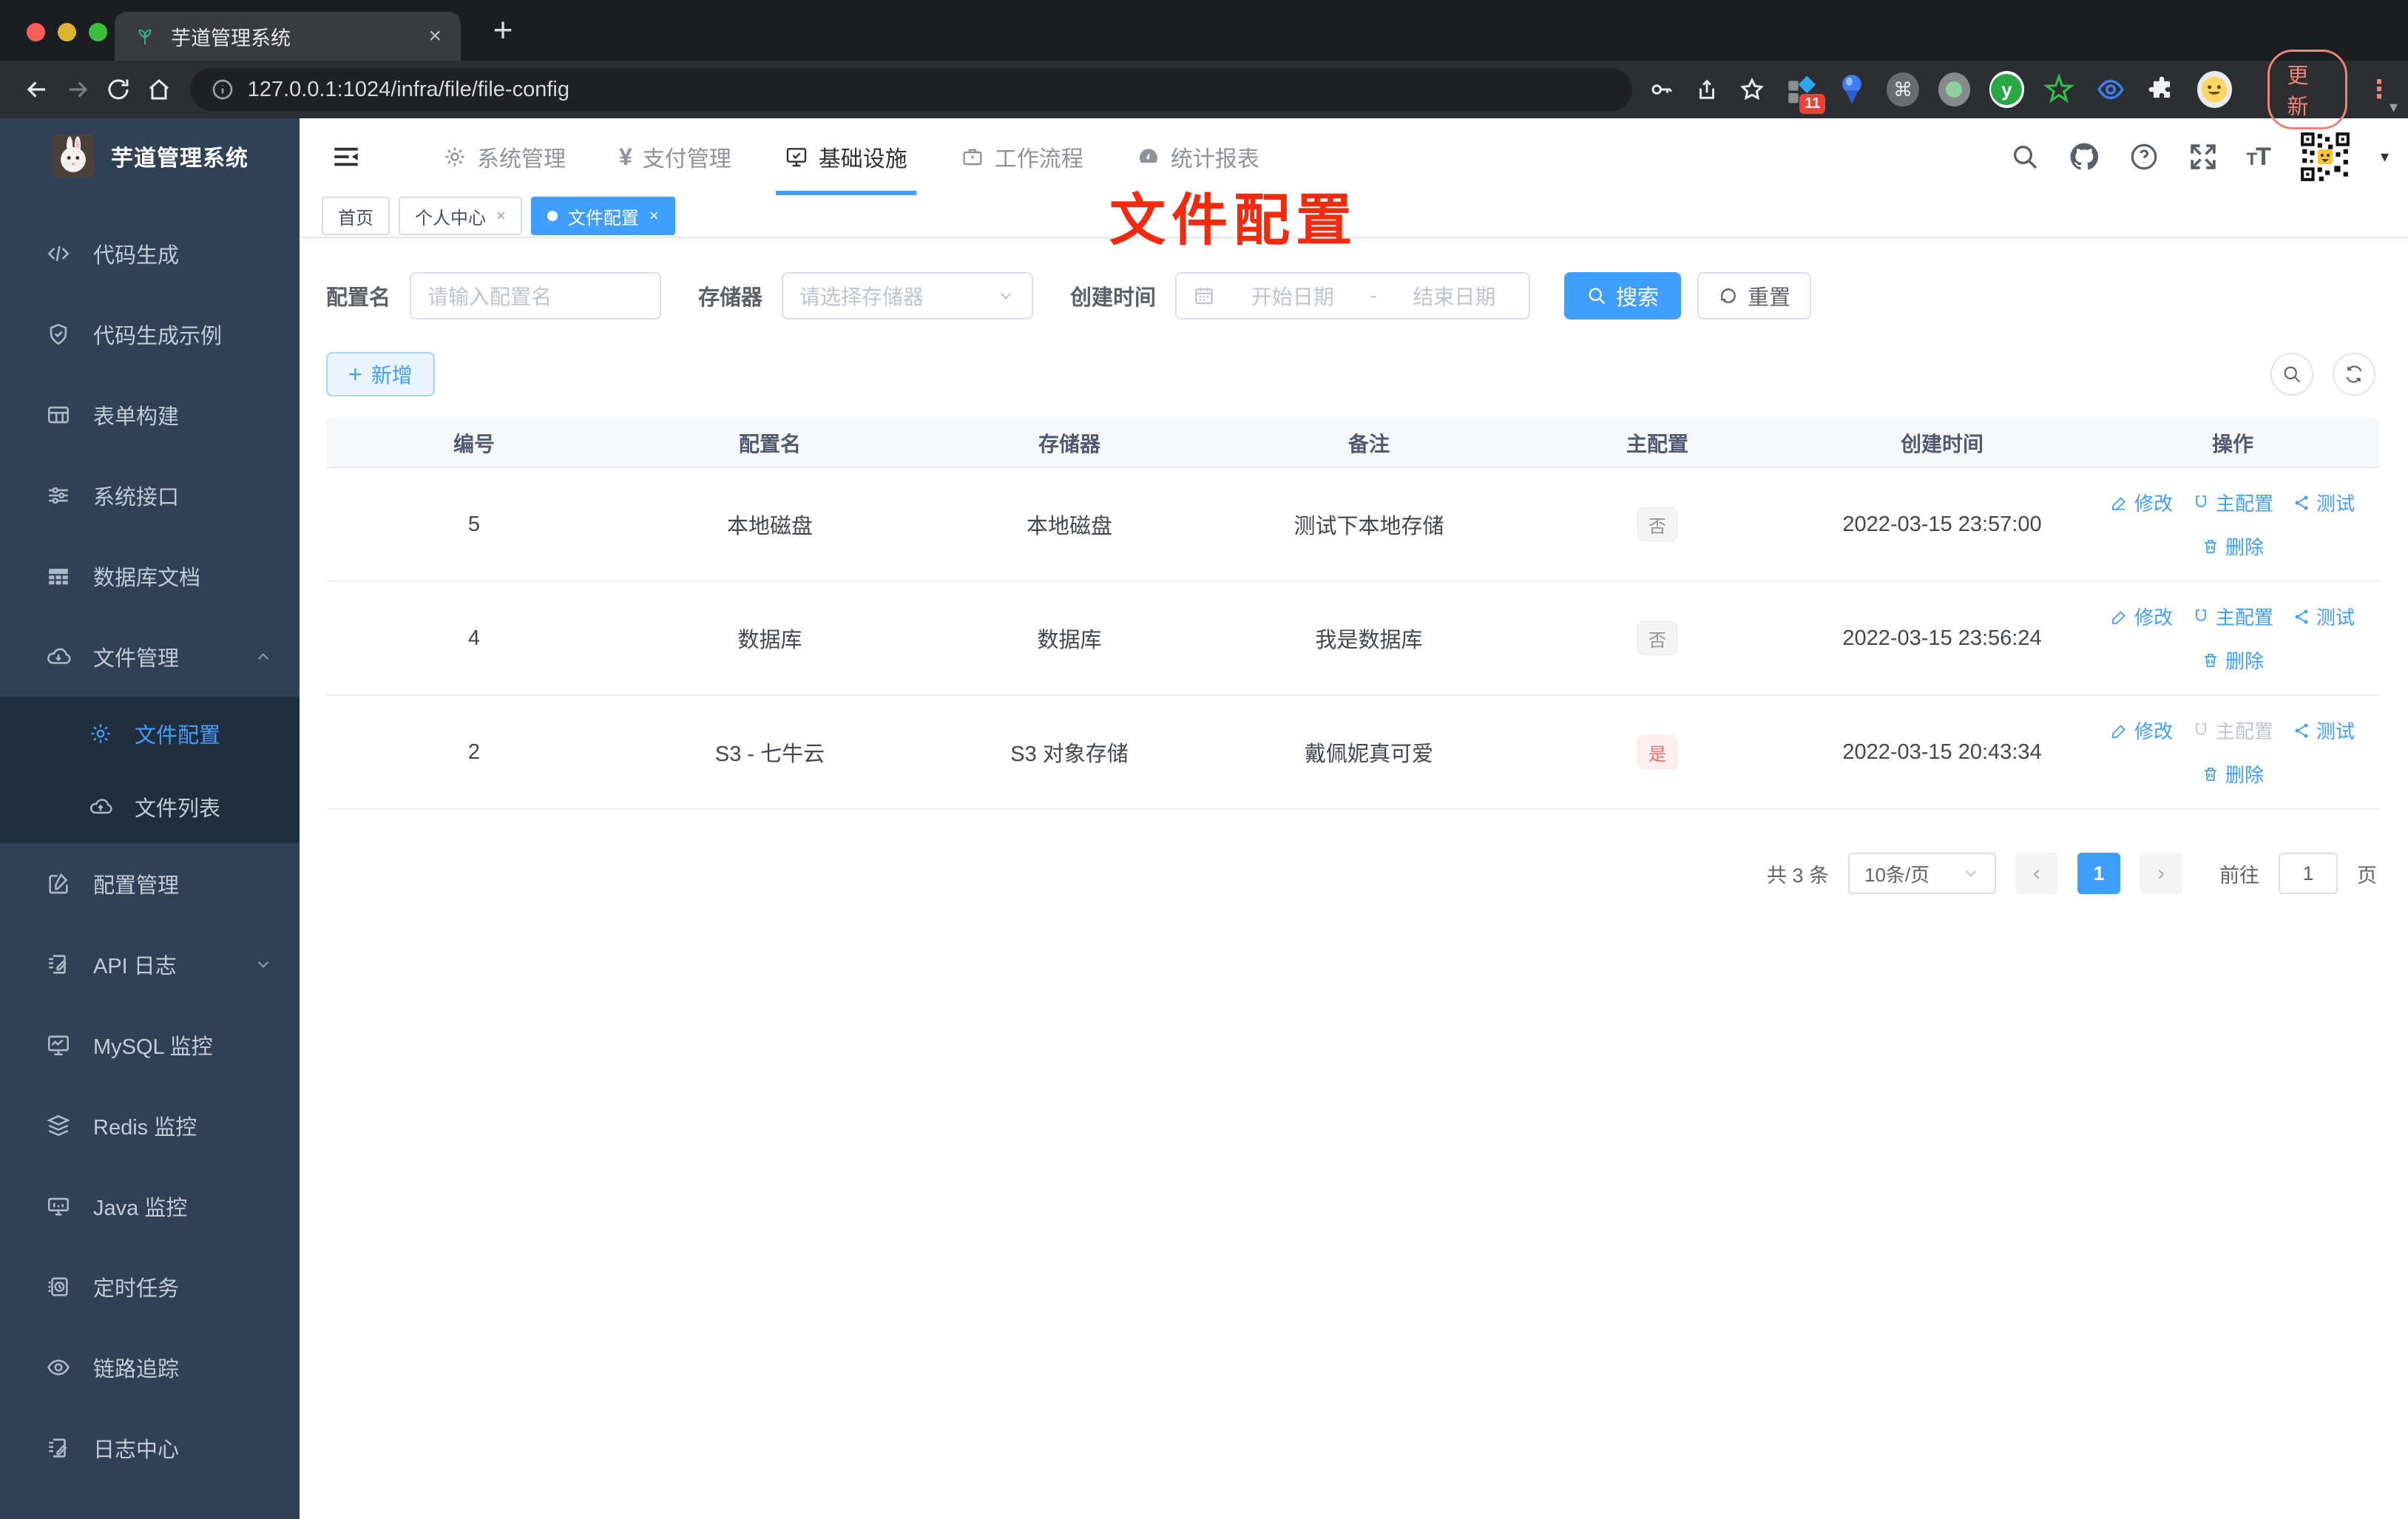 This screenshot has height=1519, width=2408. I want to click on sidebar-item-file-list: 文件列表, so click(150, 806).